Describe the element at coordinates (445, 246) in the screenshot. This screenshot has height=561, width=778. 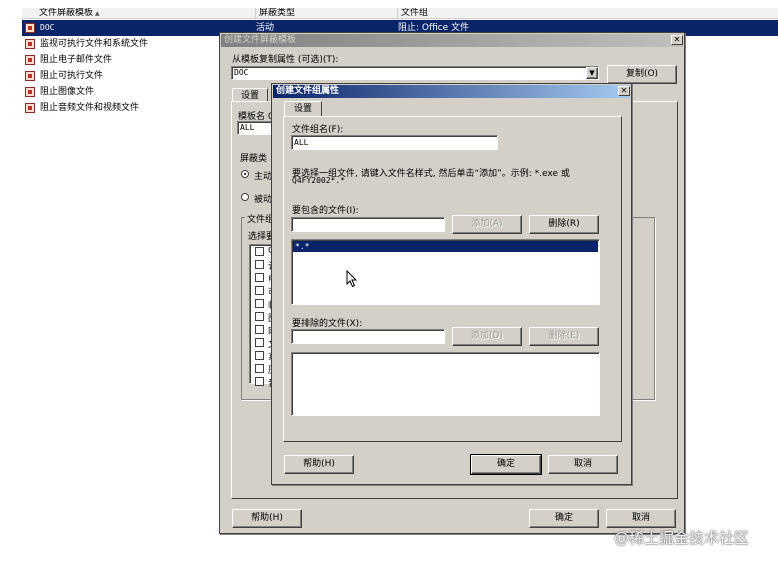
I see `list-item: *.*` at that location.